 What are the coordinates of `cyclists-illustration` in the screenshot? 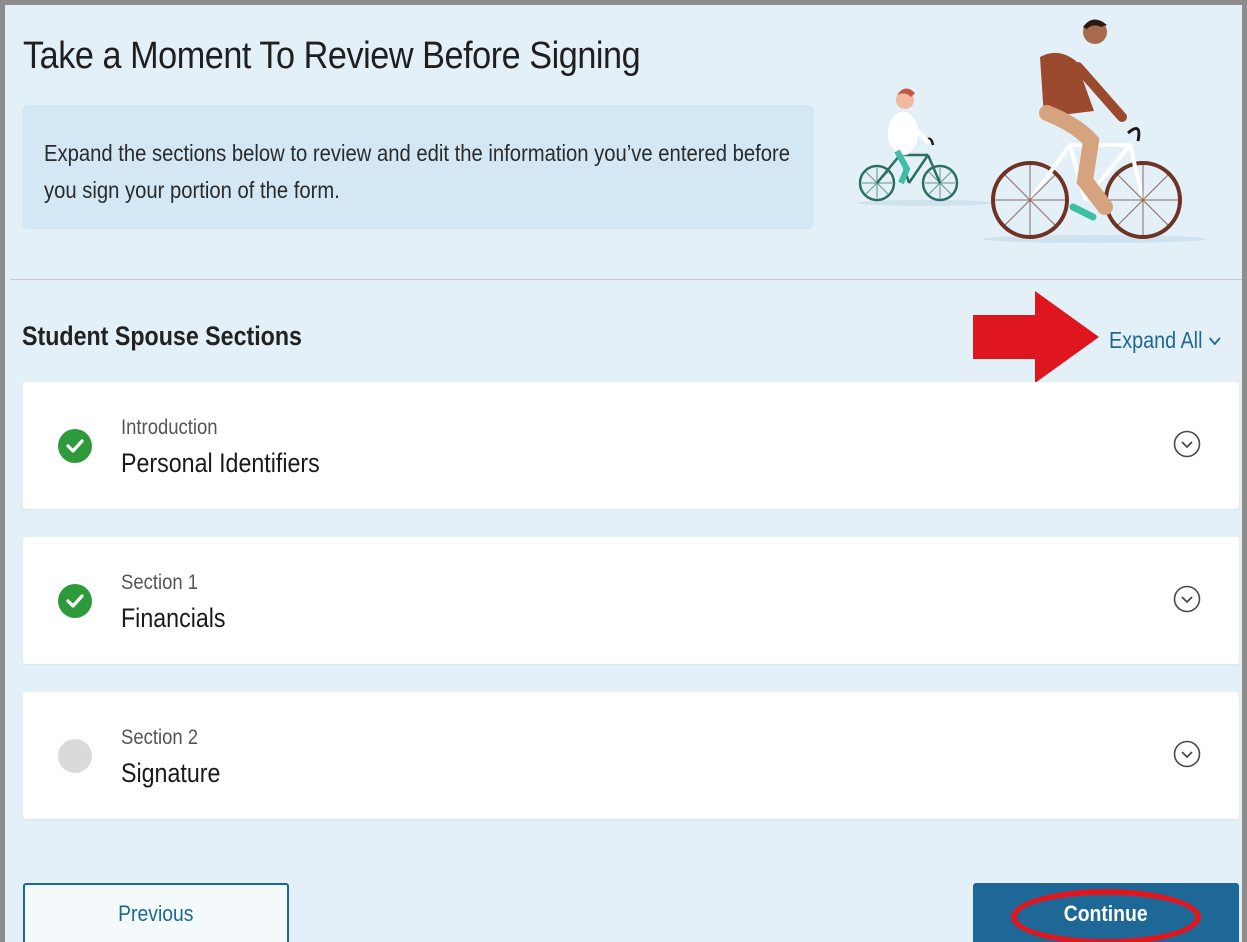 It's located at (1032, 131).